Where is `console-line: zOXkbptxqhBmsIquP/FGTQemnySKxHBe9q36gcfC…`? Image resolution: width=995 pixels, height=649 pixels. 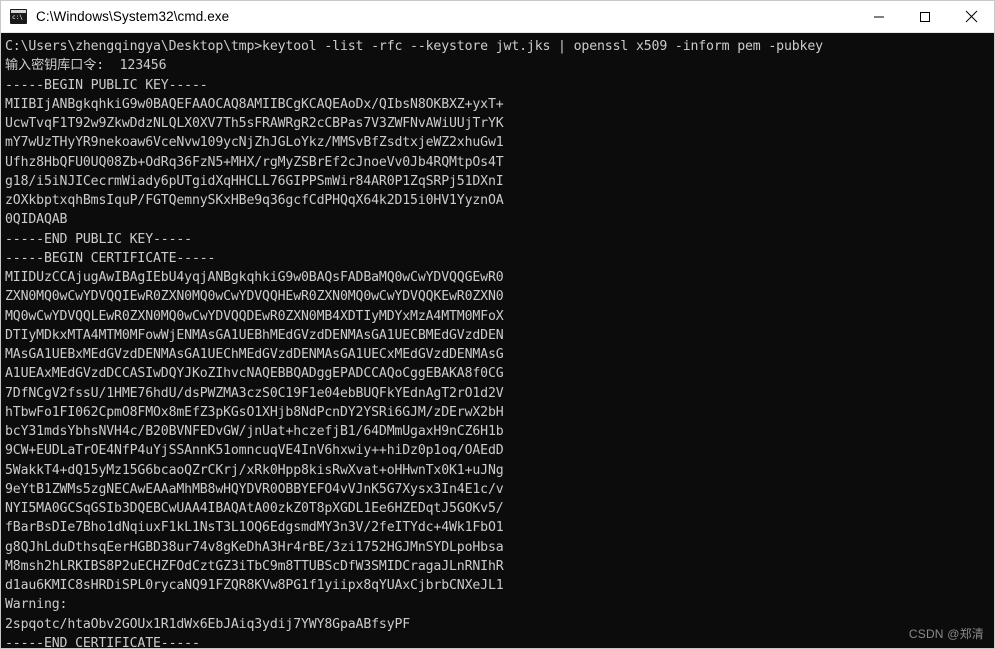
console-line: zOXkbptxqhBmsIquP/FGTQemnySKxHBe9q36gcfC… is located at coordinates (254, 200).